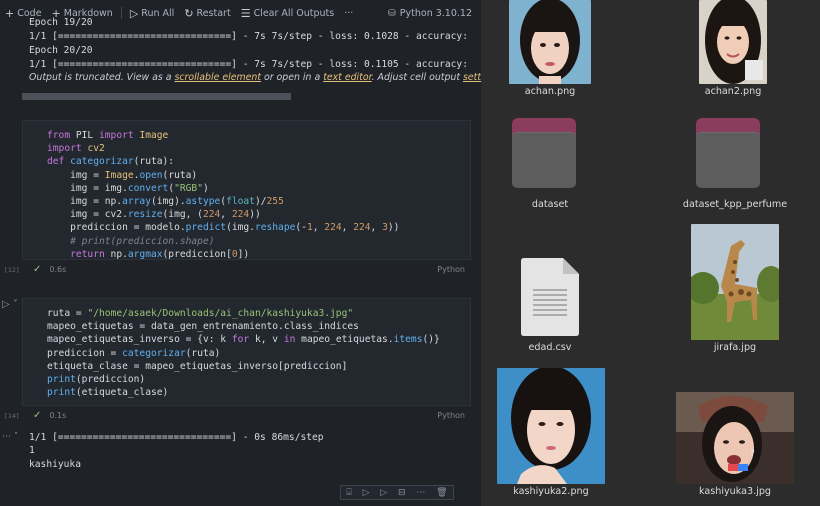  What do you see at coordinates (472, 77) in the screenshot?
I see `settings-link: settings` at bounding box center [472, 77].